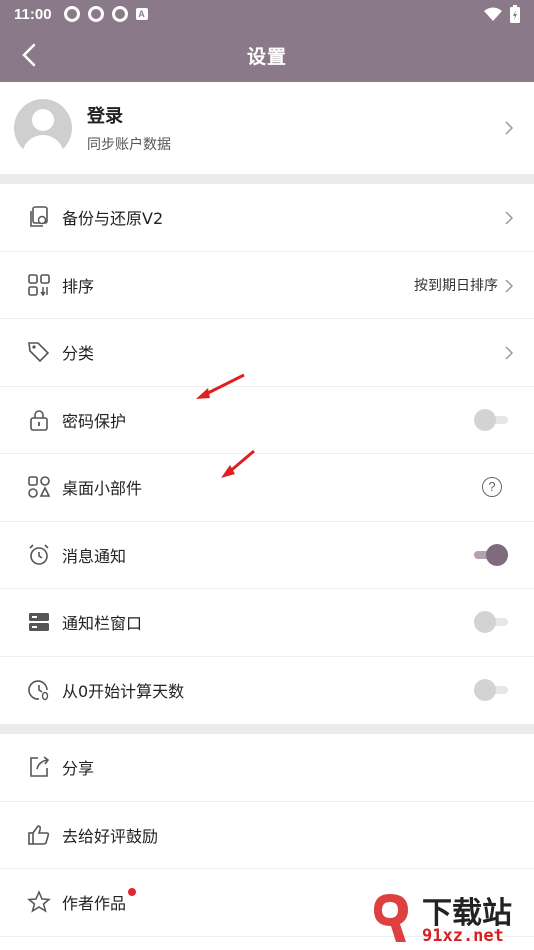 Image resolution: width=534 pixels, height=950 pixels. I want to click on item-label: 备份与还原V2, so click(113, 219).